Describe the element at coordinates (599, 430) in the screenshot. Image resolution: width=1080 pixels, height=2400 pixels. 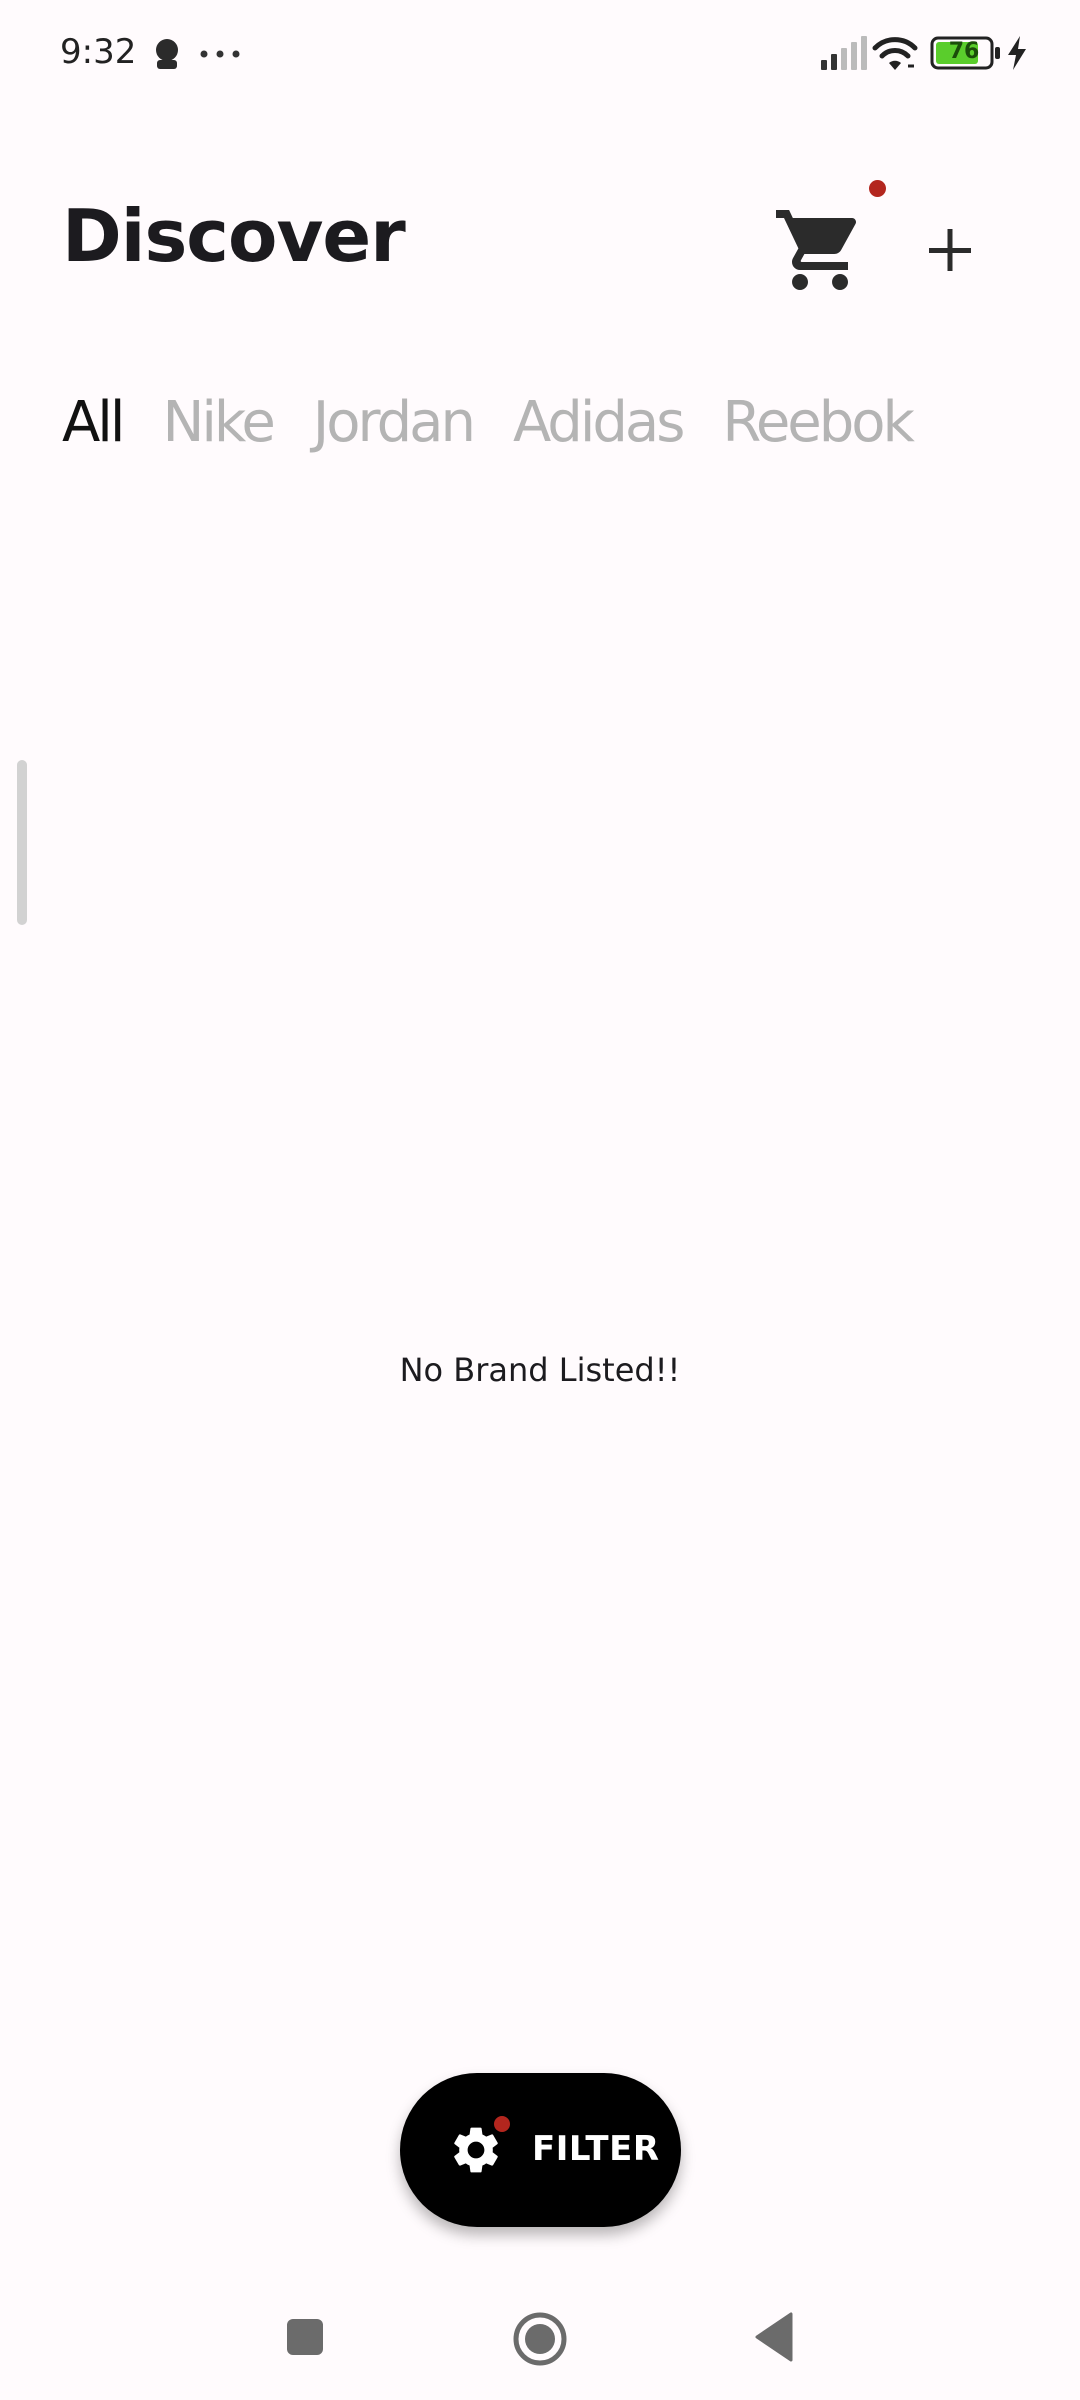
I see `tab-adidas: Adidas` at that location.